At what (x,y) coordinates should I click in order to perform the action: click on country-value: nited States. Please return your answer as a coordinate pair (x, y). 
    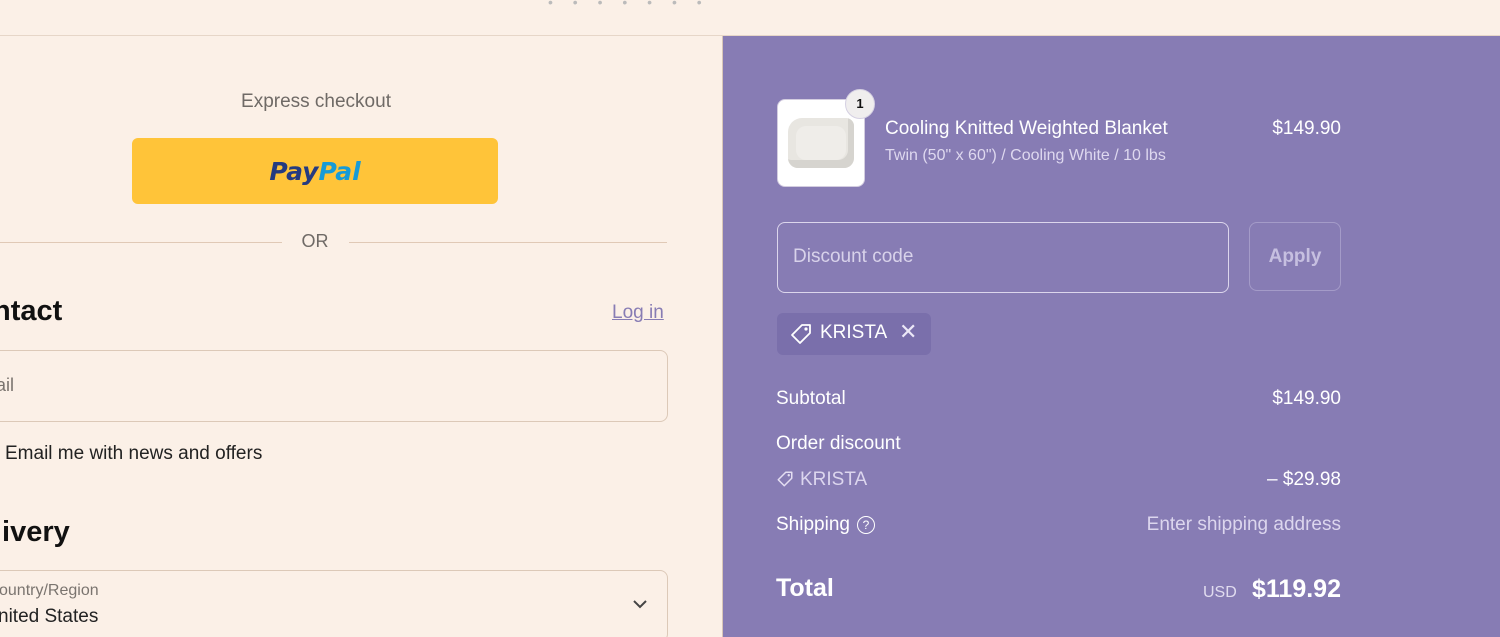
    Looking at the image, I should click on (49, 616).